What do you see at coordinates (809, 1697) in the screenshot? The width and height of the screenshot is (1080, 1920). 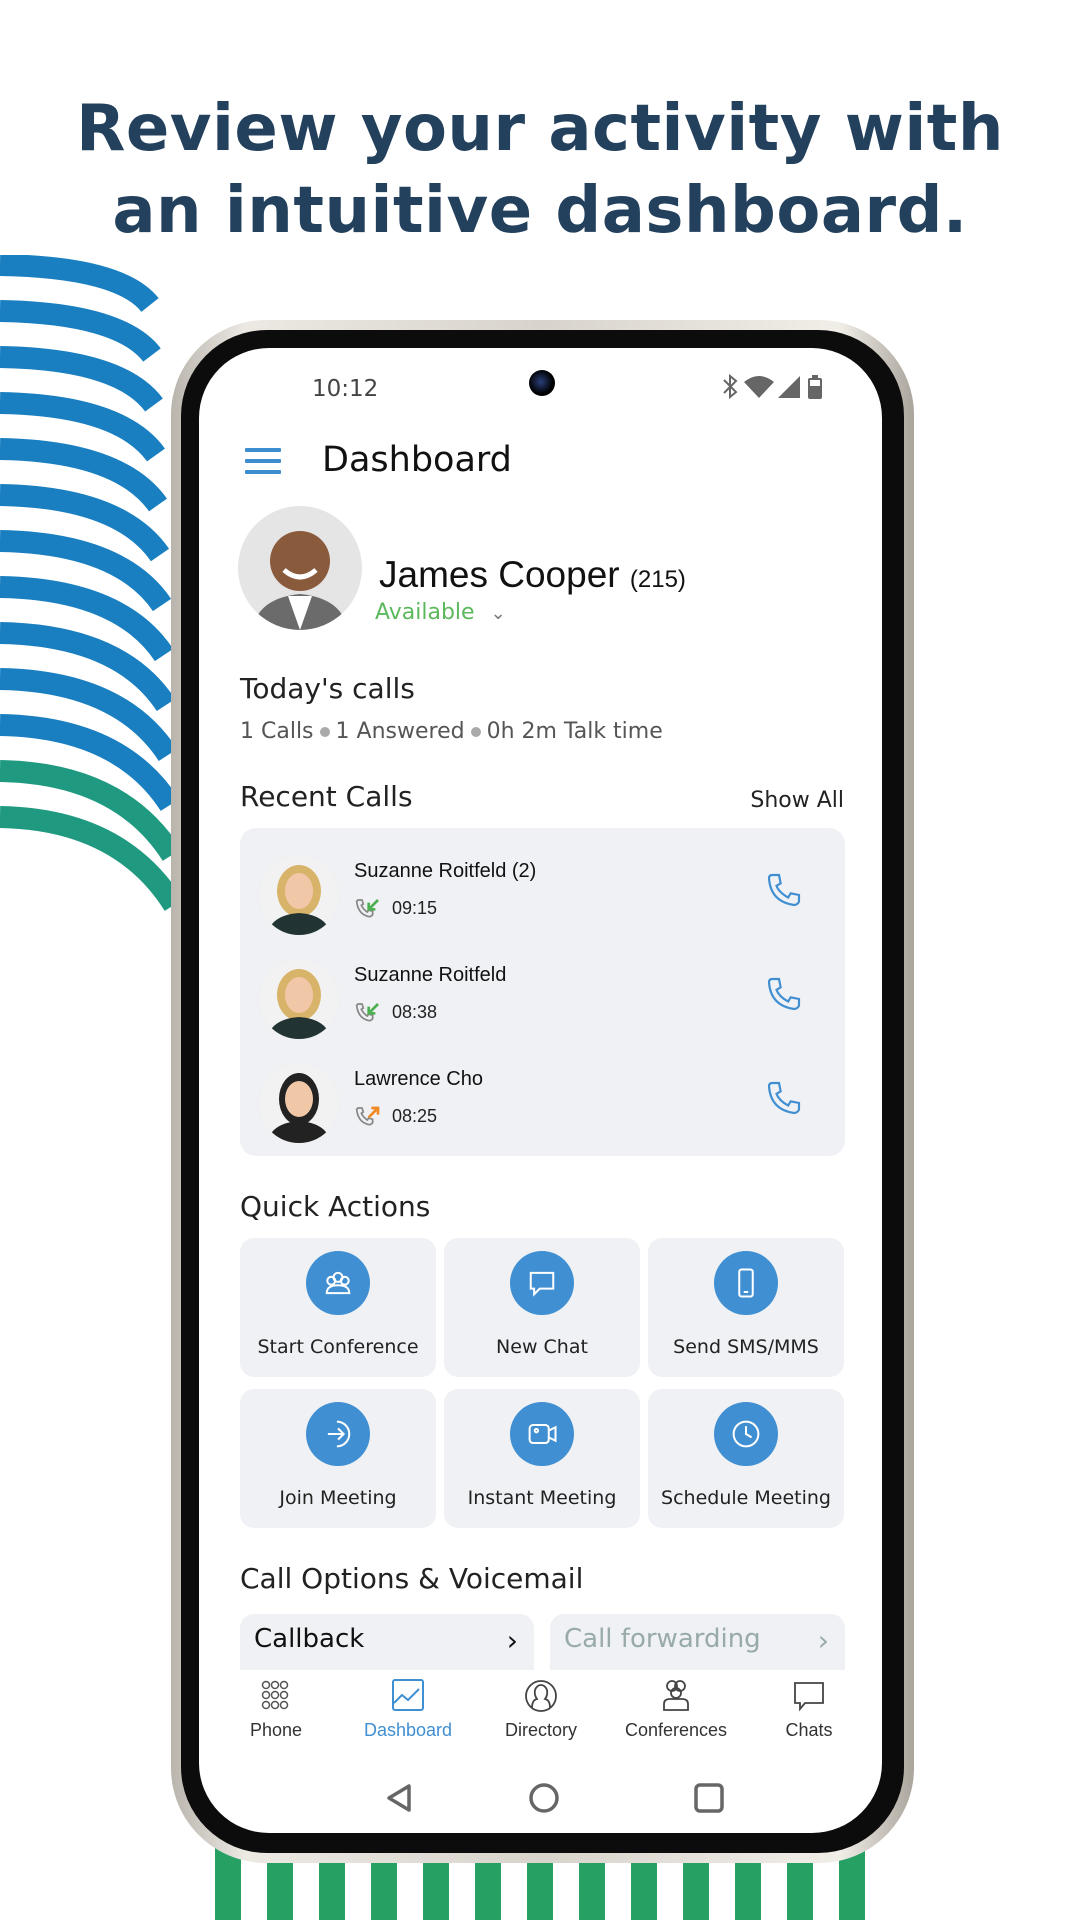 I see `chat-bubble-icon` at bounding box center [809, 1697].